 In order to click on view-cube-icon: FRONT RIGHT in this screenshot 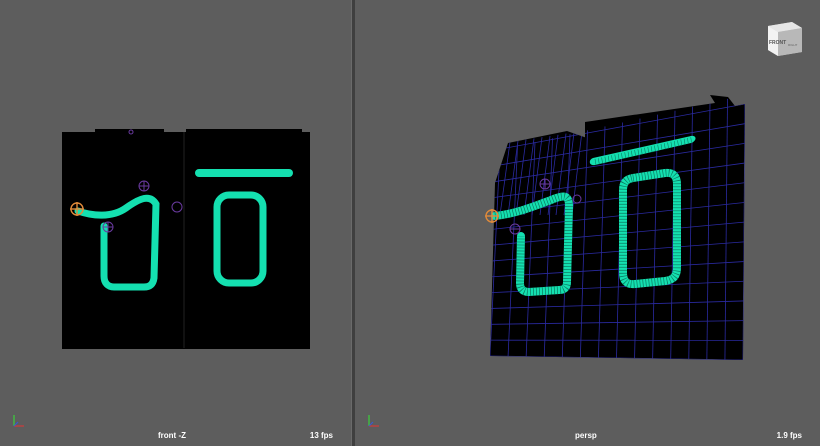, I will do `click(785, 37)`.